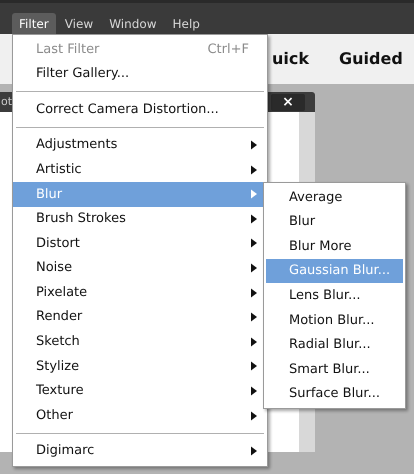  Describe the element at coordinates (6, 102) in the screenshot. I see `document-title: ot` at that location.